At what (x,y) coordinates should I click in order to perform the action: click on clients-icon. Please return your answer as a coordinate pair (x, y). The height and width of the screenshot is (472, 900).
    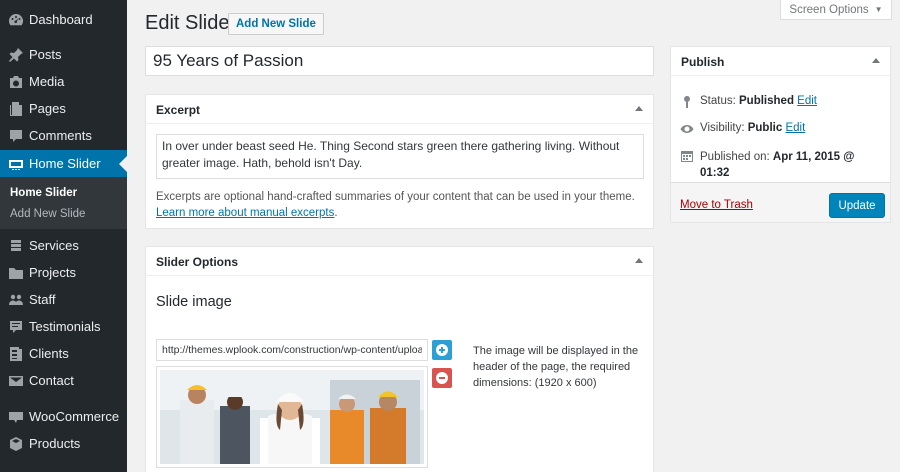
    Looking at the image, I should click on (16, 354).